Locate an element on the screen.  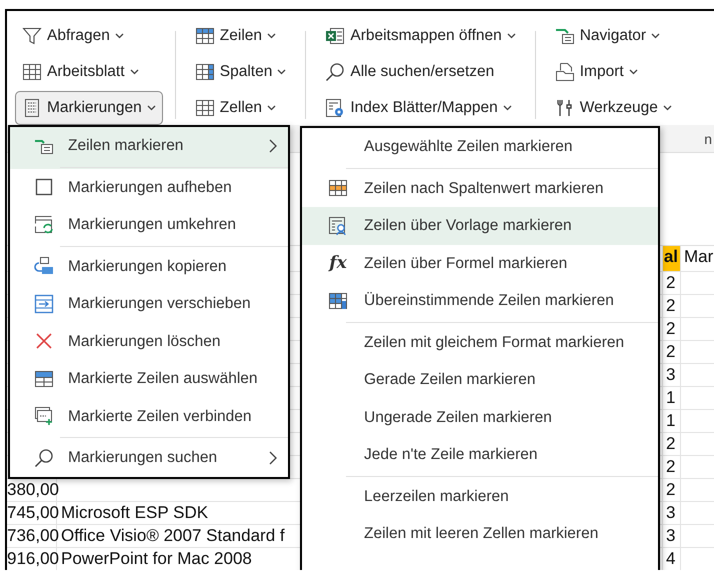
ribbon-button: Zeilen is located at coordinates (241, 36).